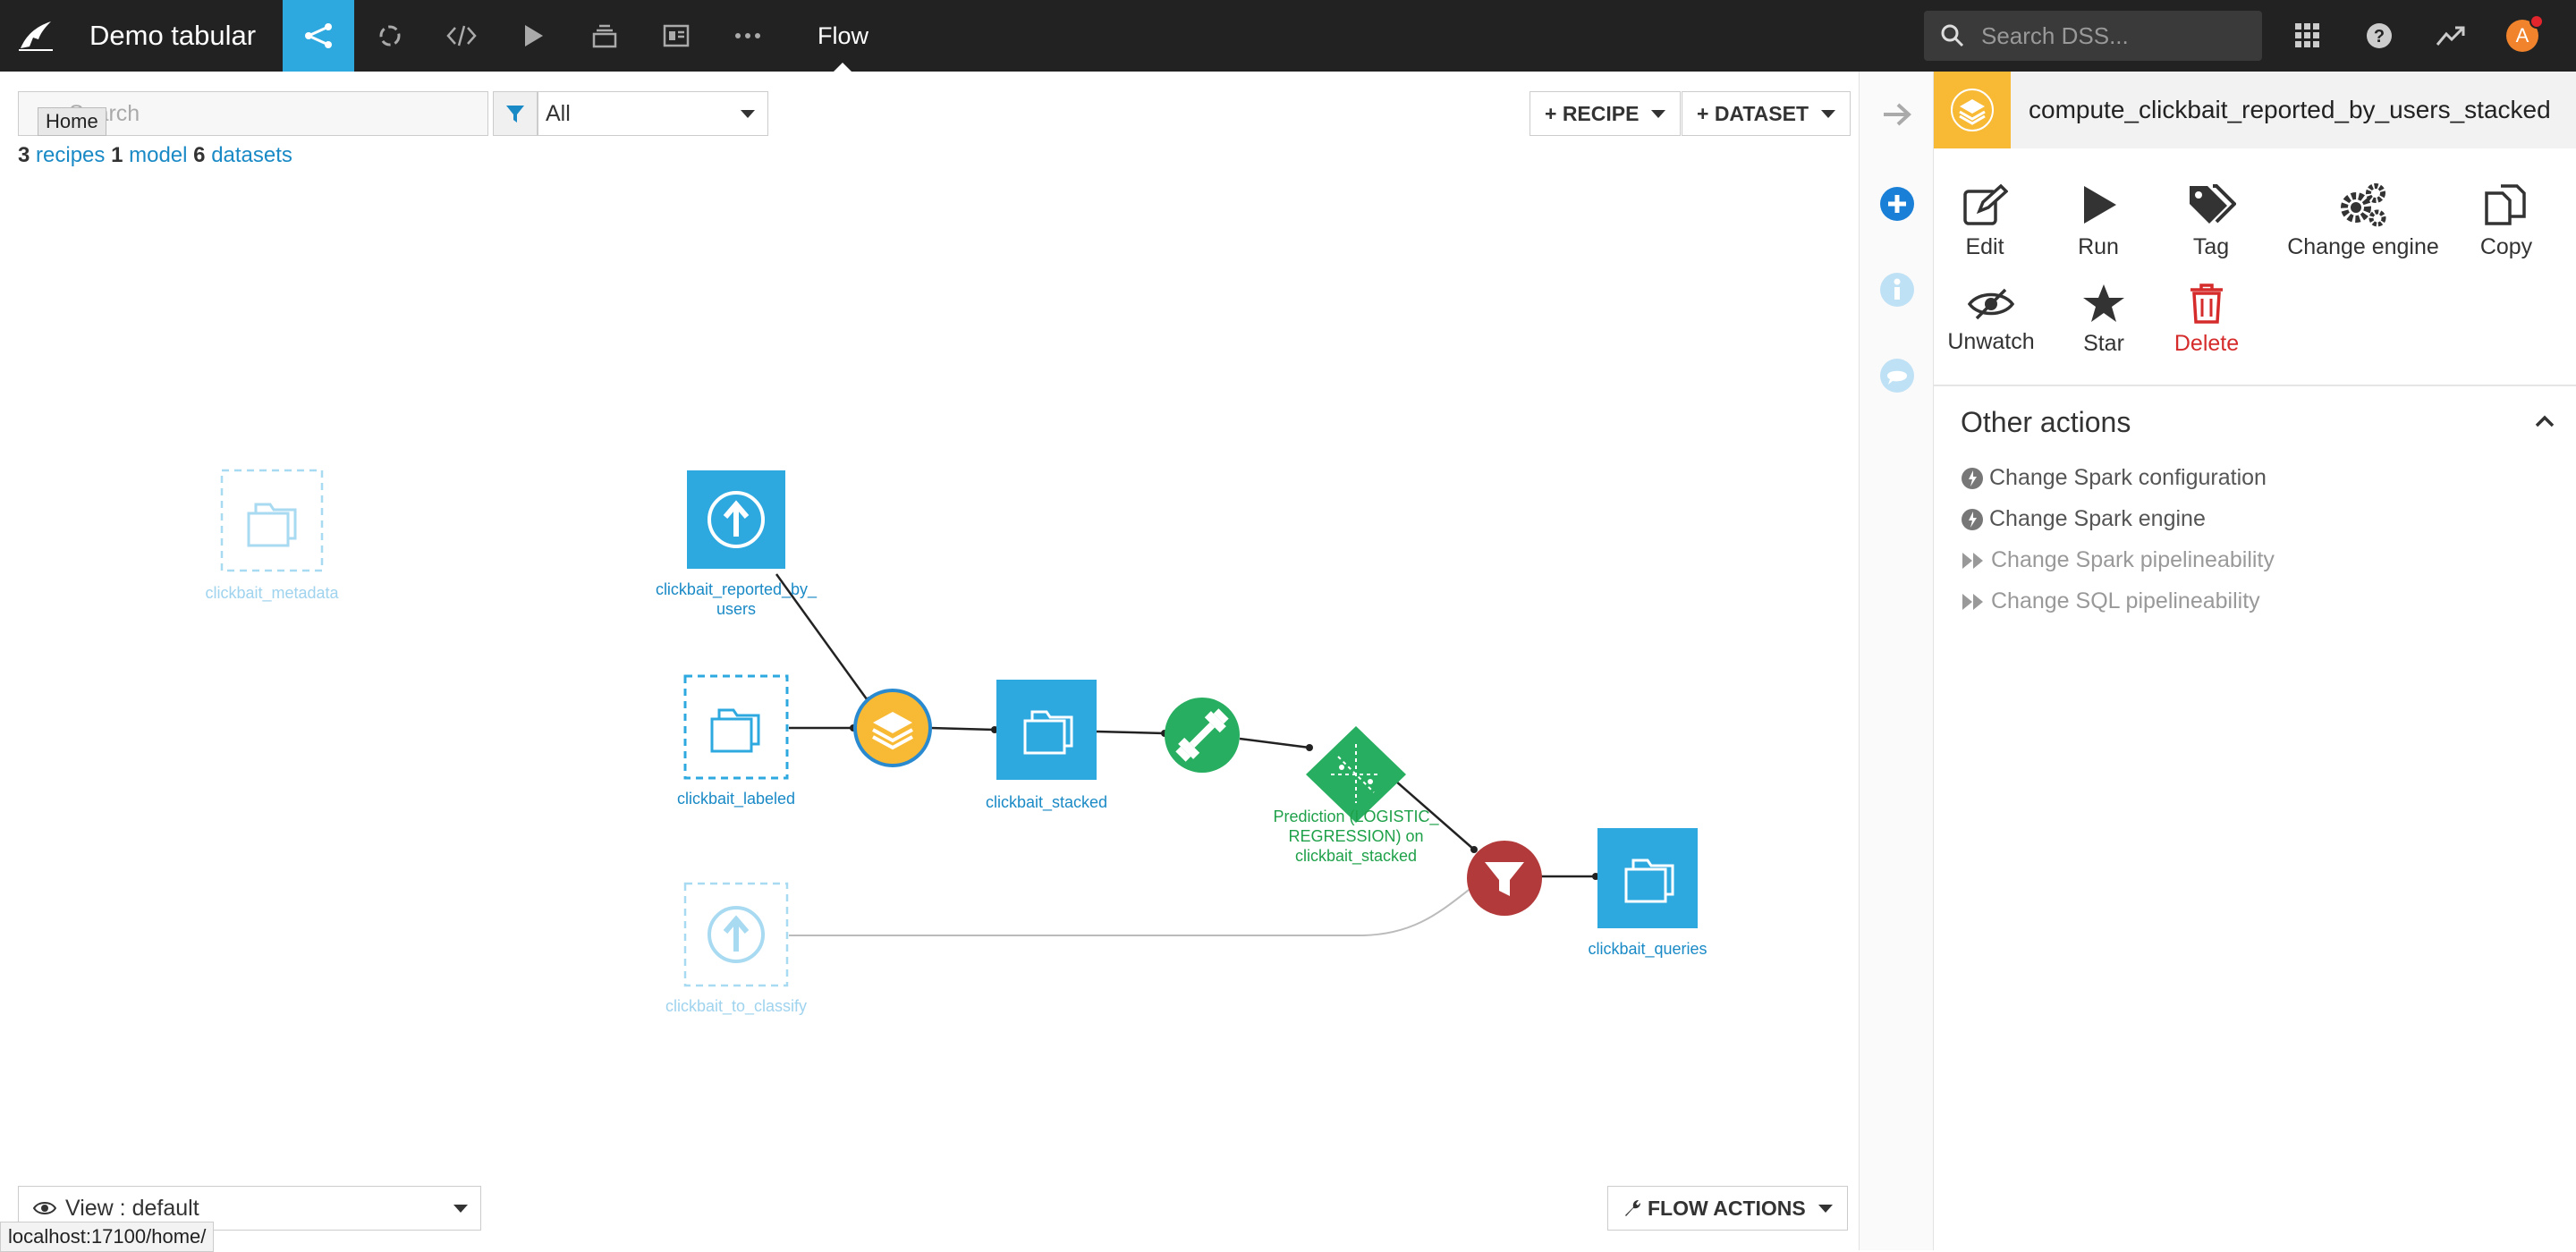 This screenshot has height=1252, width=2576. Describe the element at coordinates (158, 155) in the screenshot. I see `models-link: model` at that location.